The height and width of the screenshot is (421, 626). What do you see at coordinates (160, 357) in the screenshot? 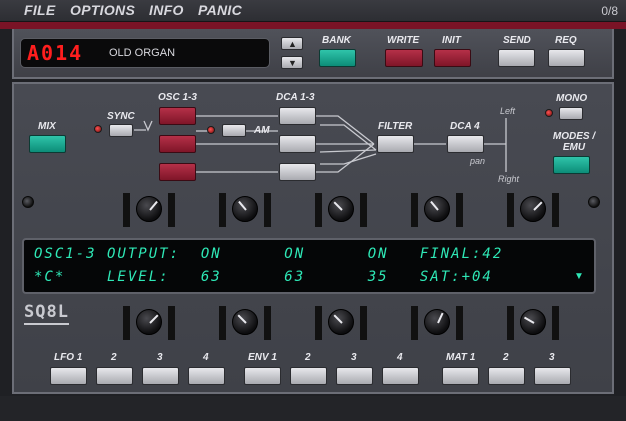
I see `lfo3-label: 3` at bounding box center [160, 357].